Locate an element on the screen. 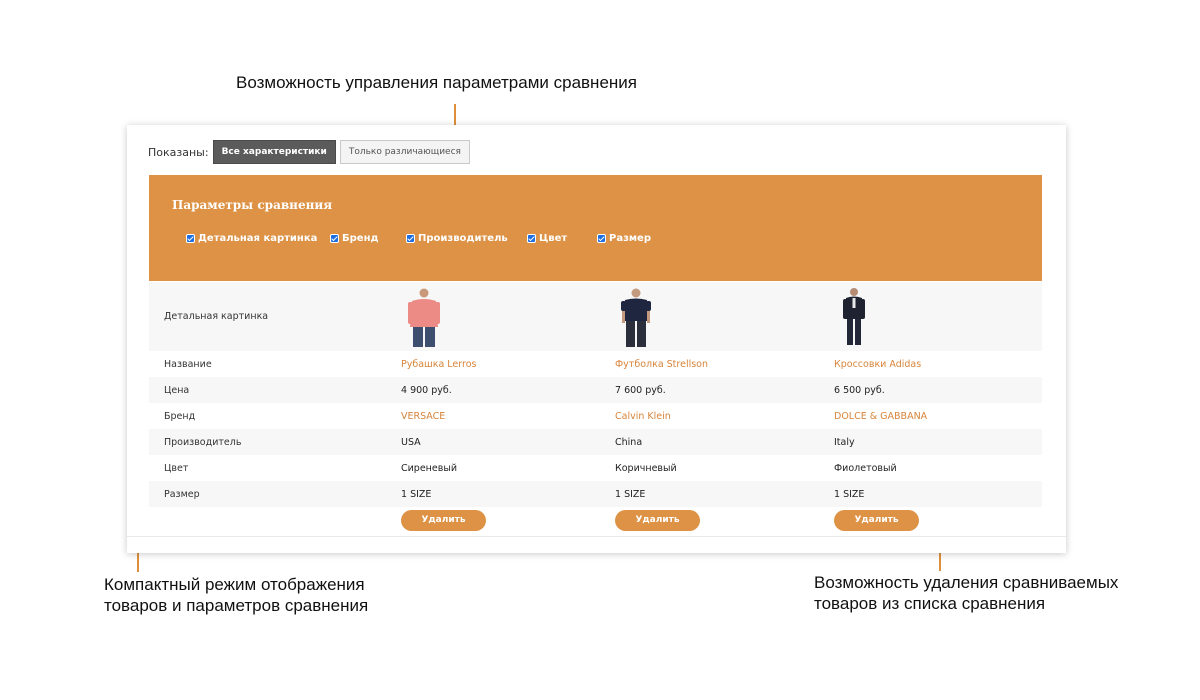  product-name-link: Кроссовки Adidas is located at coordinates (877, 364).